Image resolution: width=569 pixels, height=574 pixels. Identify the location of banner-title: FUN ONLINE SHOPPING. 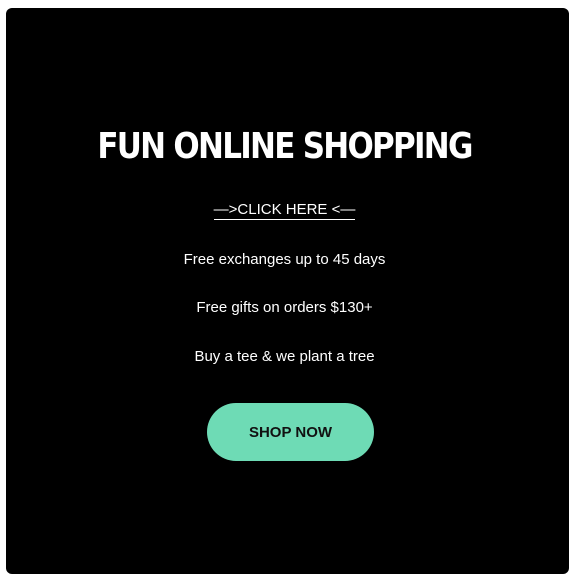
(285, 146).